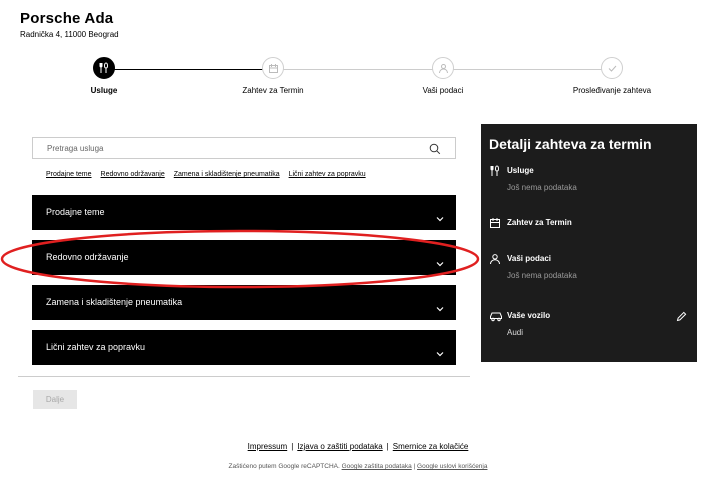 This screenshot has height=477, width=716. Describe the element at coordinates (67, 18) in the screenshot. I see `dealer-name: Porsche Ada` at that location.